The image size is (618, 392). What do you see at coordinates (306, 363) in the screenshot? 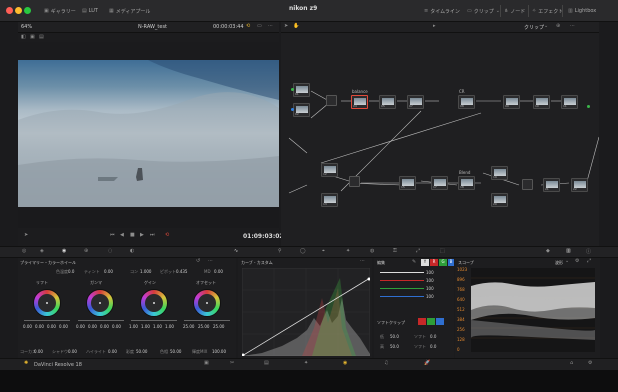
I see `fusion-page-icon: ✦` at bounding box center [306, 363].